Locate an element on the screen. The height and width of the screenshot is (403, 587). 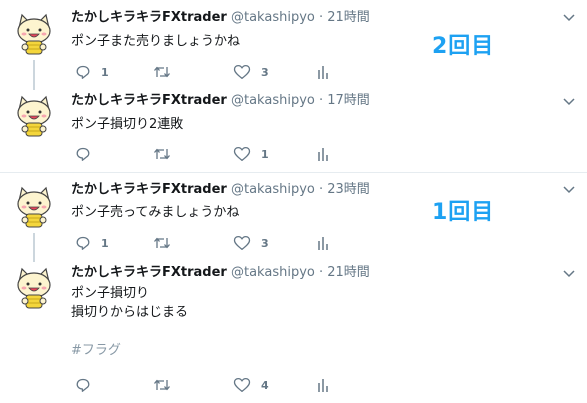
tweet-text-line: ポン子損切り2連敗 is located at coordinates (127, 124).